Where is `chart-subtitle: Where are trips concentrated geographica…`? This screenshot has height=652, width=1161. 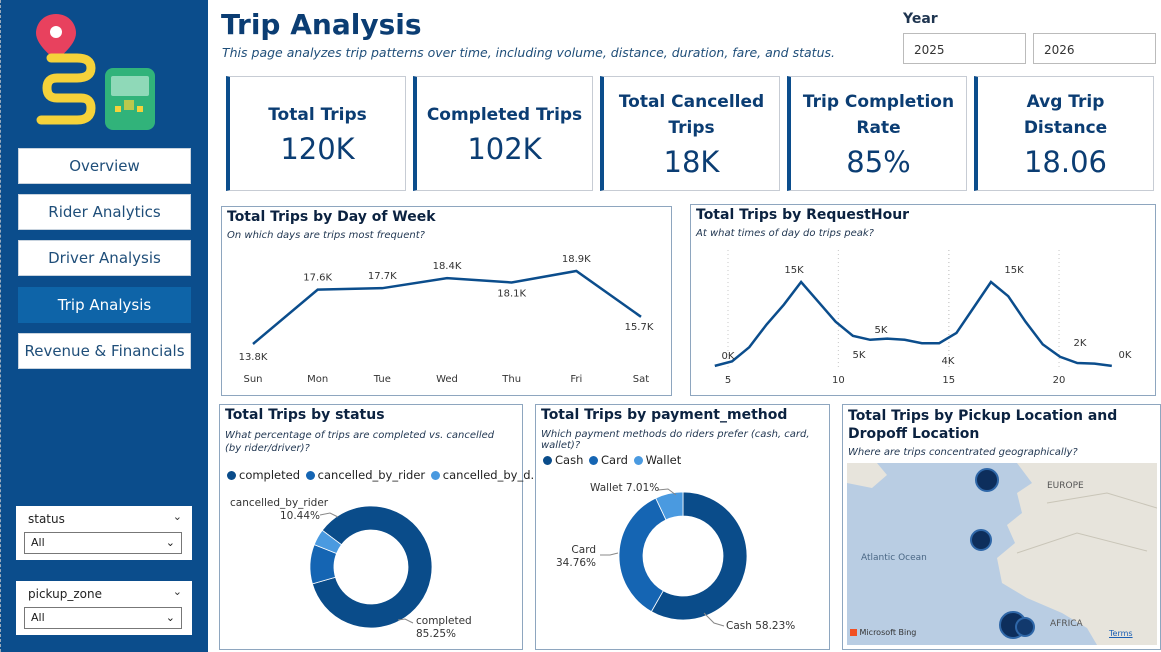
chart-subtitle: Where are trips concentrated geographica… is located at coordinates (963, 452).